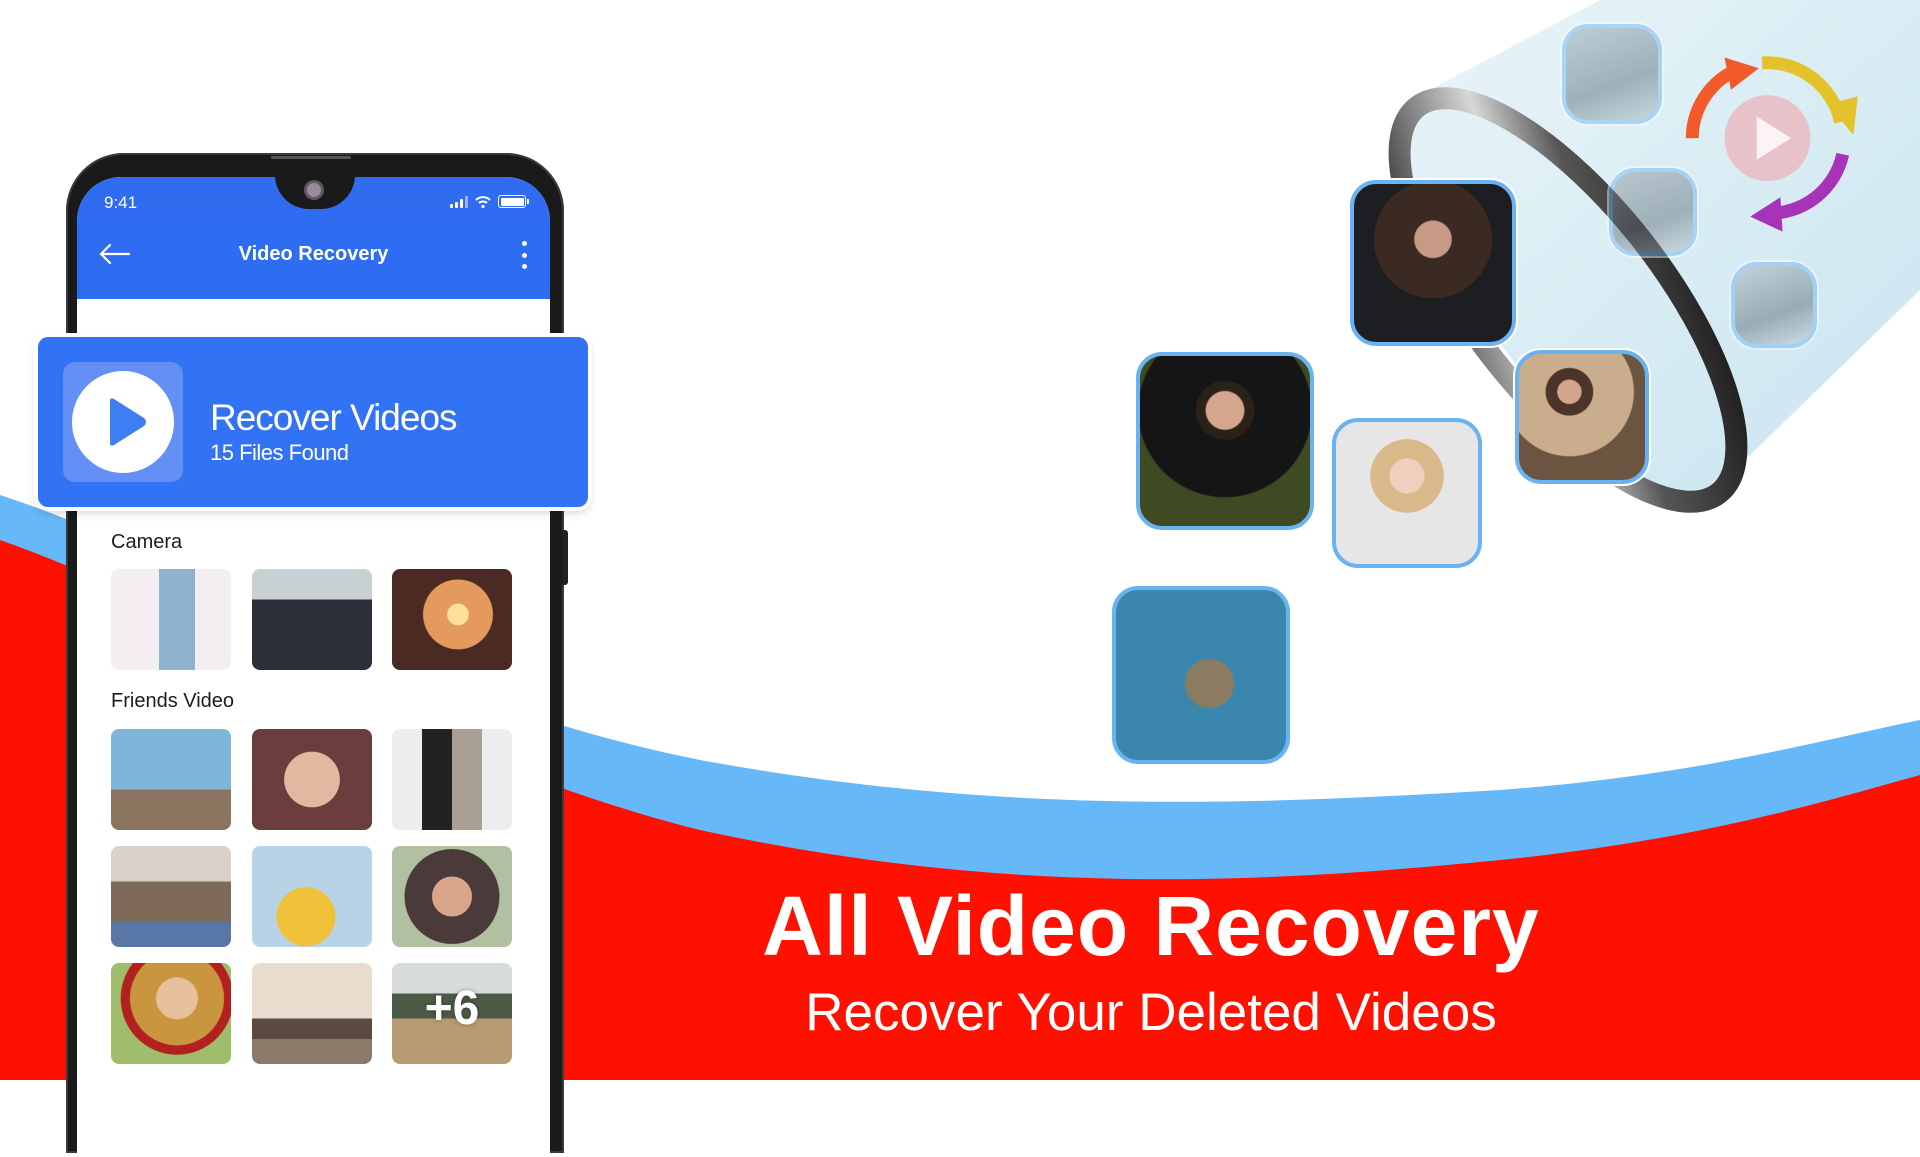  Describe the element at coordinates (311, 157) in the screenshot. I see `phone-speaker` at that location.